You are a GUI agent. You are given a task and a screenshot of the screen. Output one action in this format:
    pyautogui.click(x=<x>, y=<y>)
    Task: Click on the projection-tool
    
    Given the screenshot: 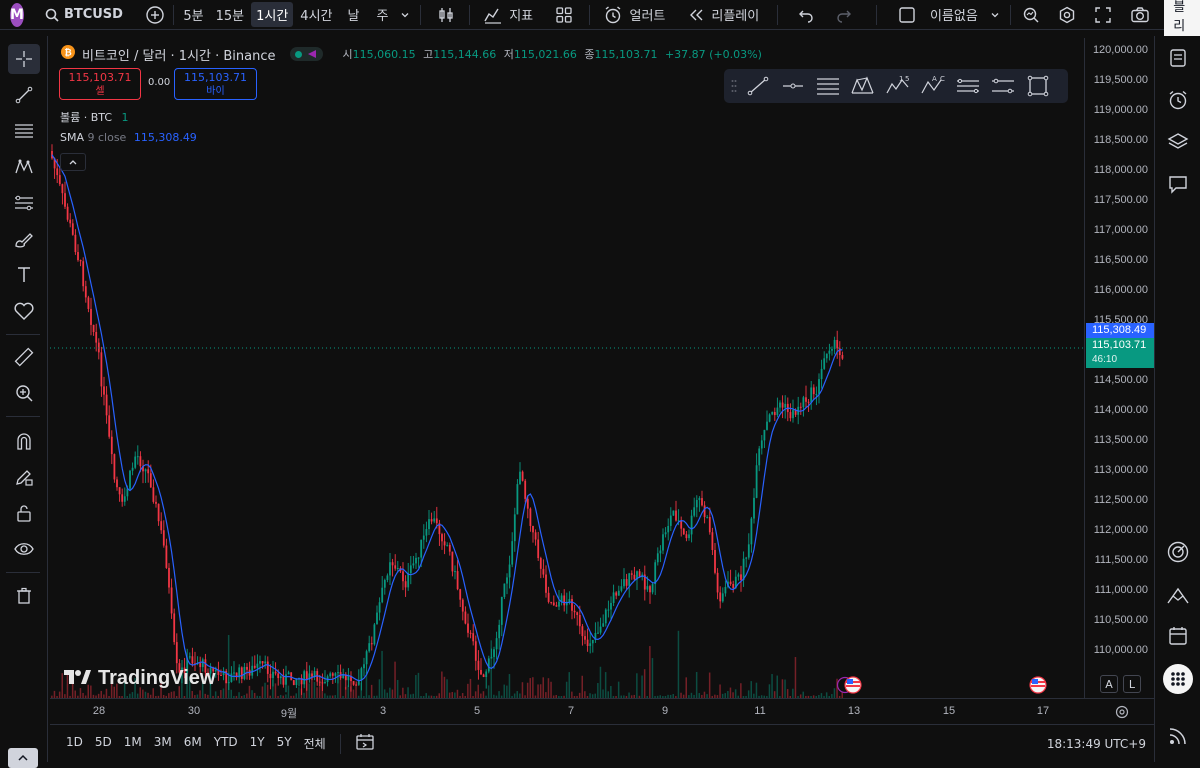 What is the action you would take?
    pyautogui.click(x=24, y=203)
    